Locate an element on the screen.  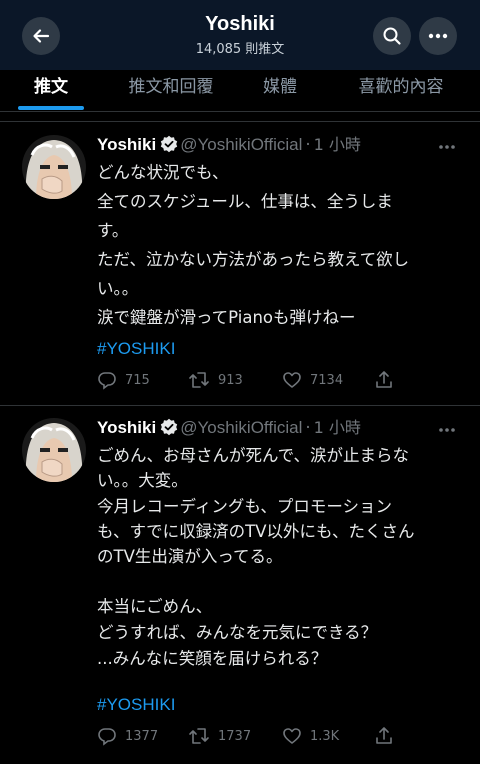
tweet-text-line: 全てのスケジュール、仕事は、全うしま is located at coordinates (245, 201).